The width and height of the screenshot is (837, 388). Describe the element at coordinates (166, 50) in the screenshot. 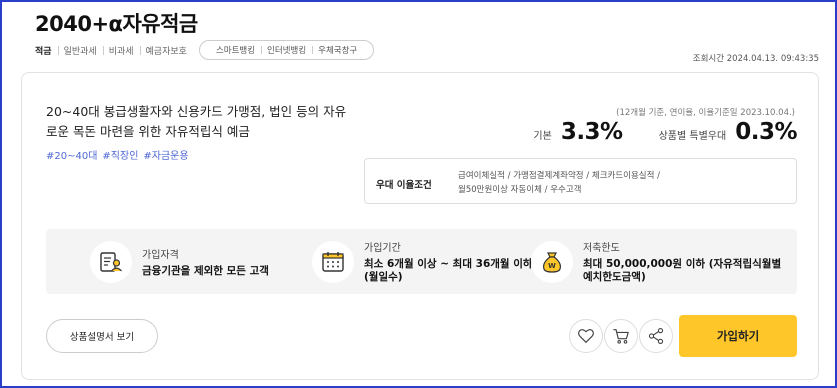

I see `tag-deposit-protection: 예금자보호` at that location.